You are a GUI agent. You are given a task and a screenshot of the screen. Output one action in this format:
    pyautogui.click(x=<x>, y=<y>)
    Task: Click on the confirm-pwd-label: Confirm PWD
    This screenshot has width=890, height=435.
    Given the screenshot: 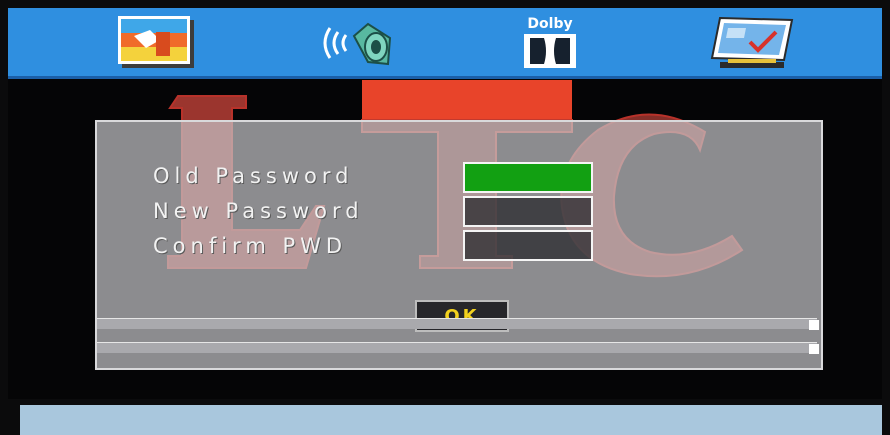 What is the action you would take?
    pyautogui.click(x=250, y=246)
    